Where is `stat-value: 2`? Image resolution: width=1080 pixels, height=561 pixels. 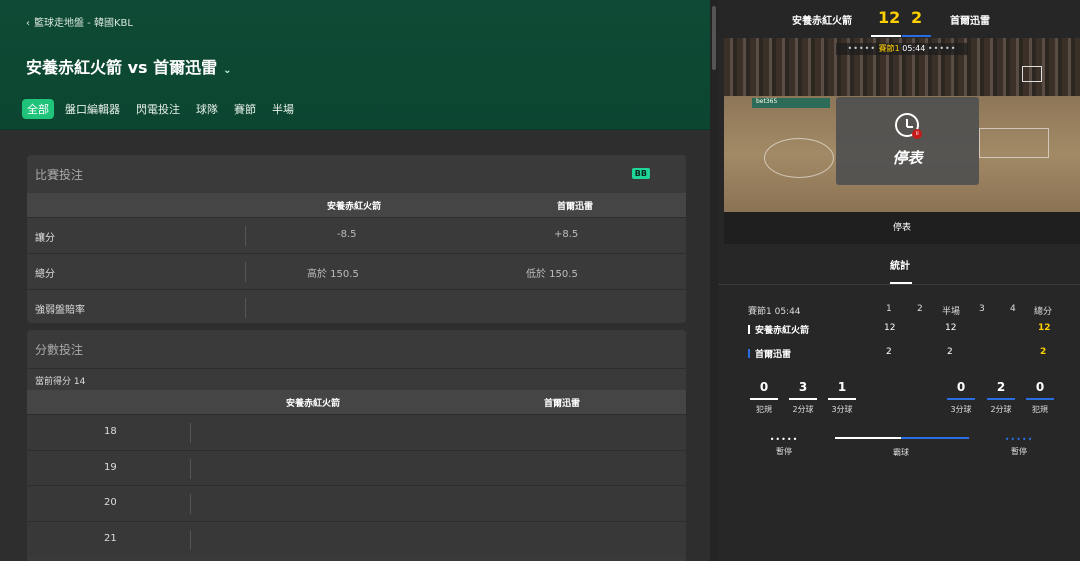 stat-value: 2 is located at coordinates (1001, 387).